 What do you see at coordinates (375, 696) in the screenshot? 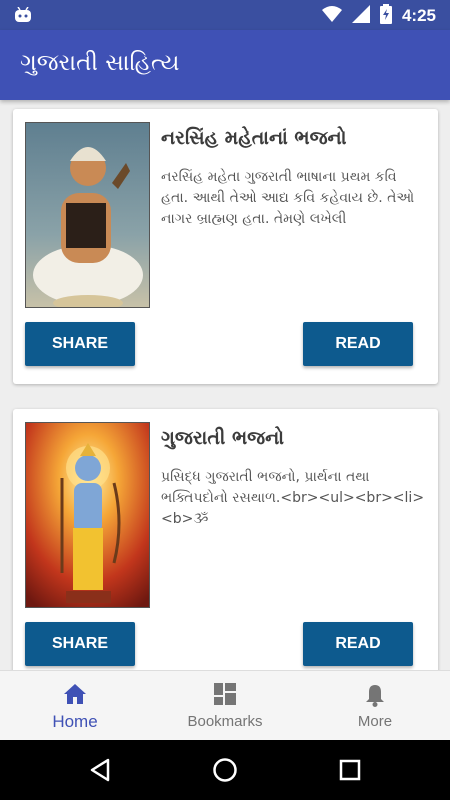
I see `bell-icon` at bounding box center [375, 696].